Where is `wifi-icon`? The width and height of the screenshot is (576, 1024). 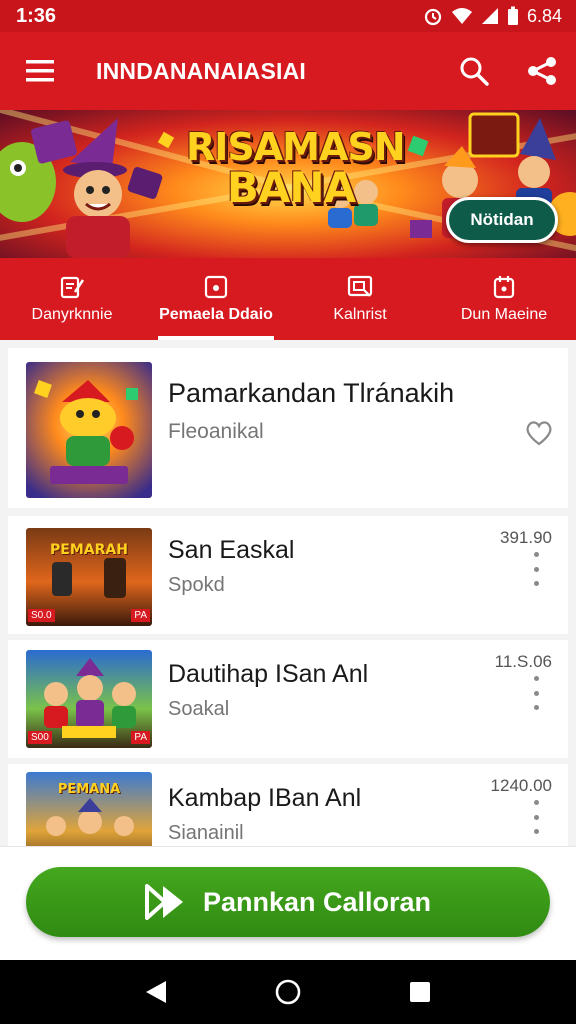 wifi-icon is located at coordinates (461, 16).